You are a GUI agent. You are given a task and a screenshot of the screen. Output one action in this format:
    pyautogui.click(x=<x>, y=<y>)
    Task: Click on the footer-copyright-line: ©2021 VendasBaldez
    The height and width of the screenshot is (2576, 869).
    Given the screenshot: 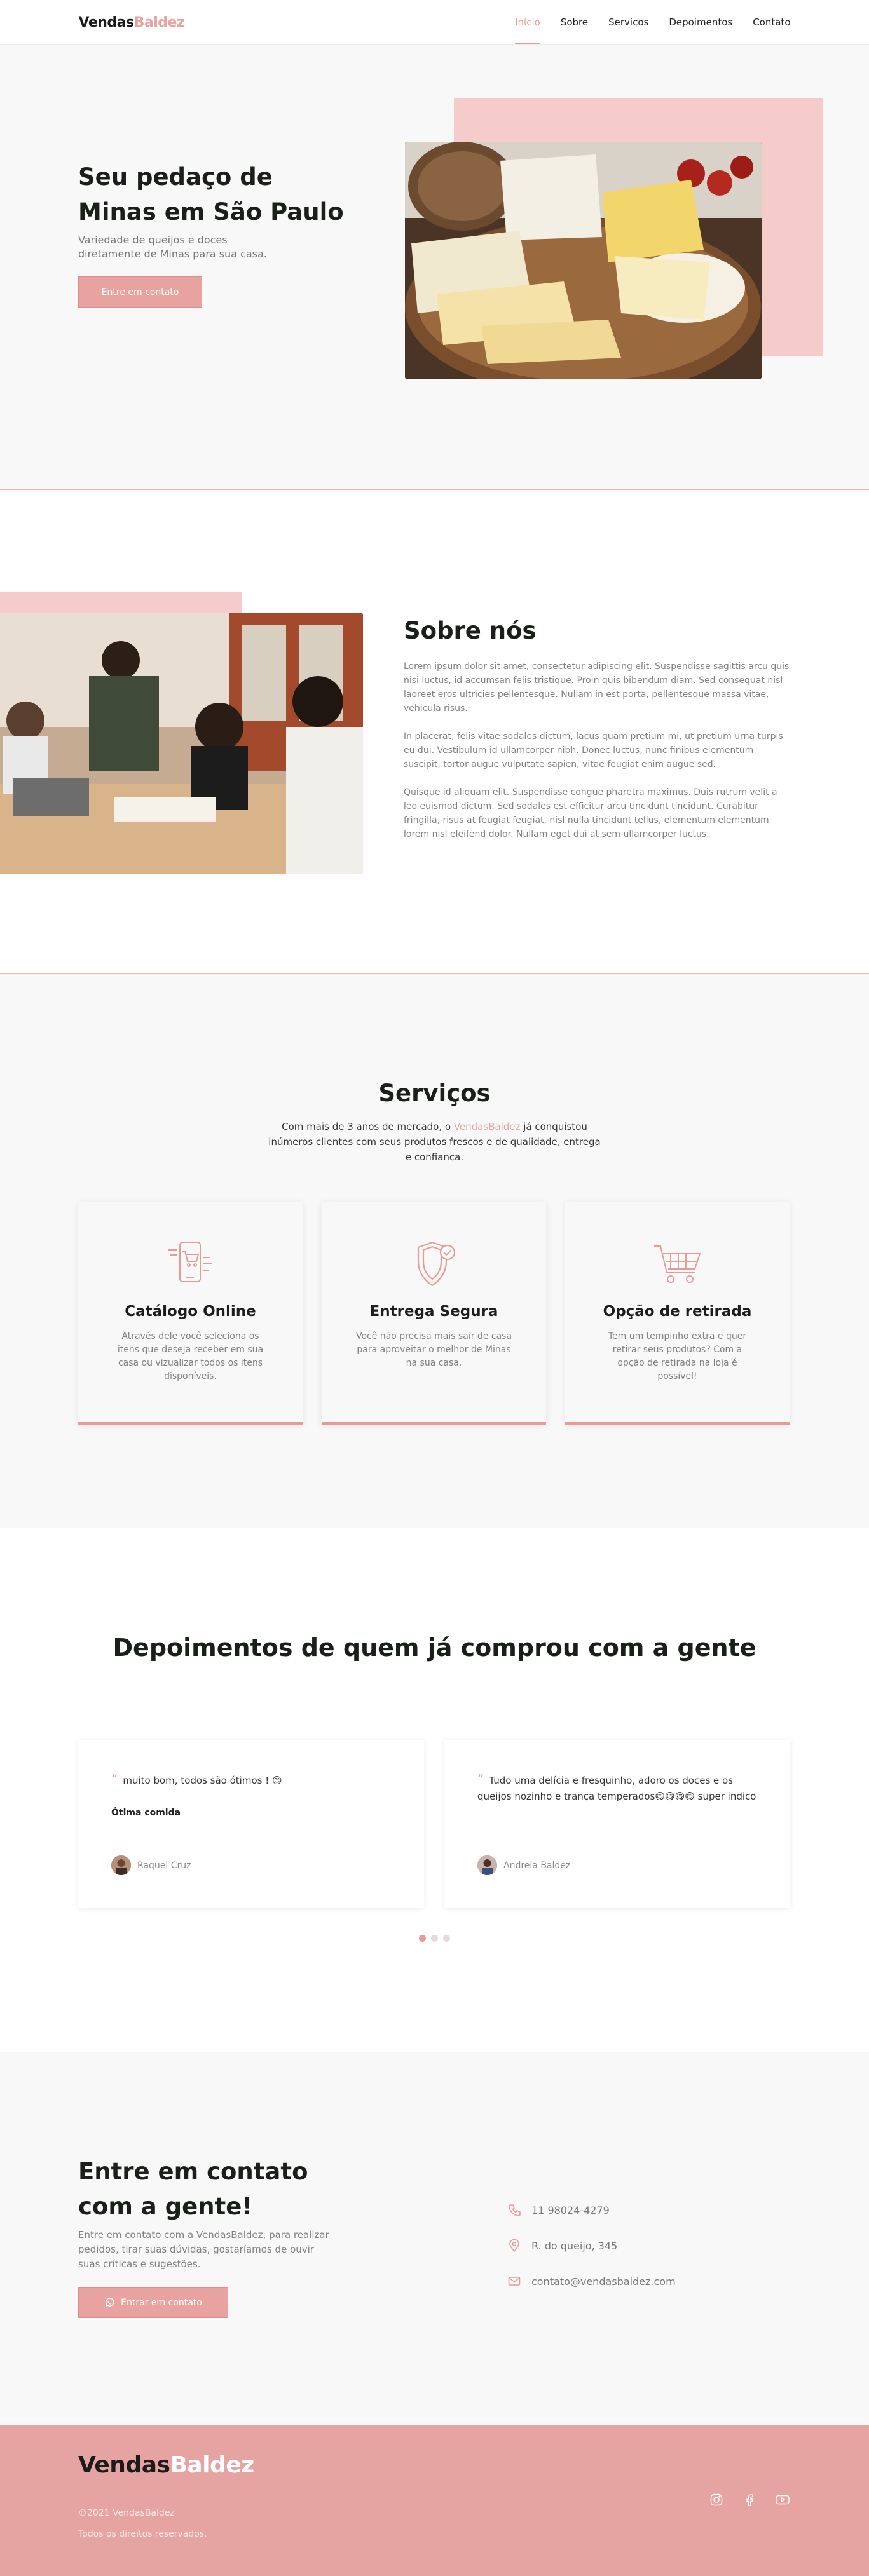 What is the action you would take?
    pyautogui.click(x=127, y=2513)
    